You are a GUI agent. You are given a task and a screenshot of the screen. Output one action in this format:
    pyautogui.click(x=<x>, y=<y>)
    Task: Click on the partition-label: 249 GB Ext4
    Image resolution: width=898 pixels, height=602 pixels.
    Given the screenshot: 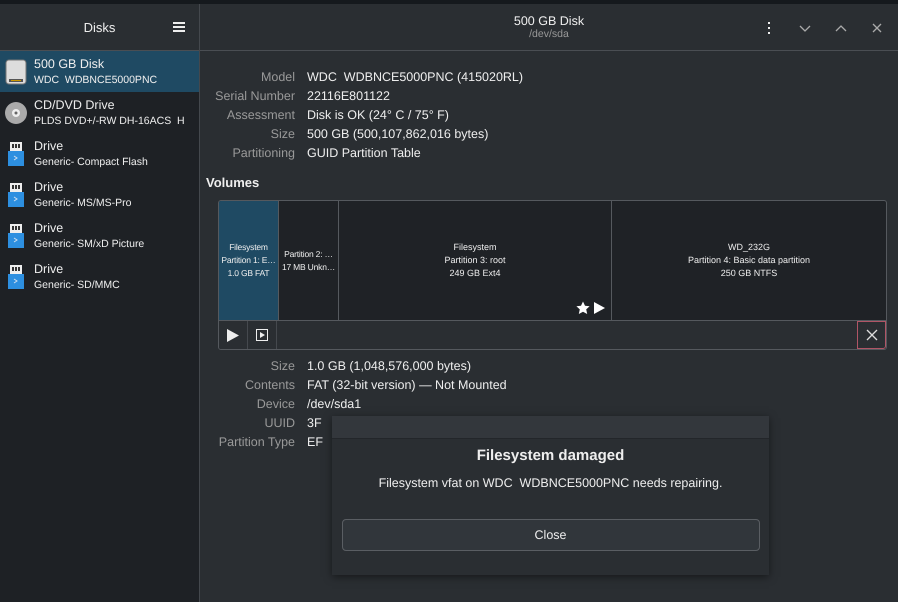 What is the action you would take?
    pyautogui.click(x=475, y=273)
    